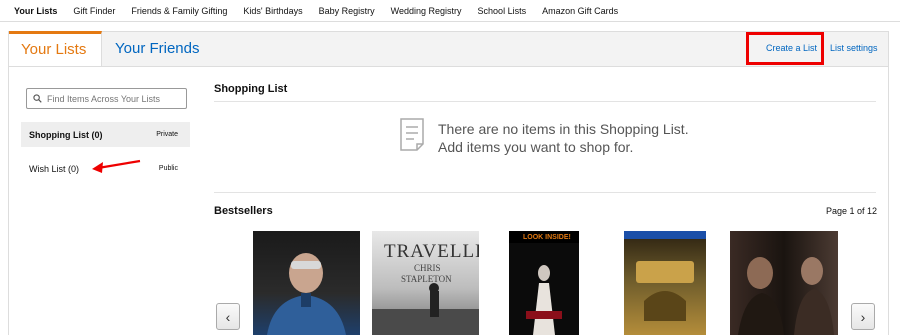 This screenshot has height=335, width=900. I want to click on chevron-right-icon: ›, so click(863, 316).